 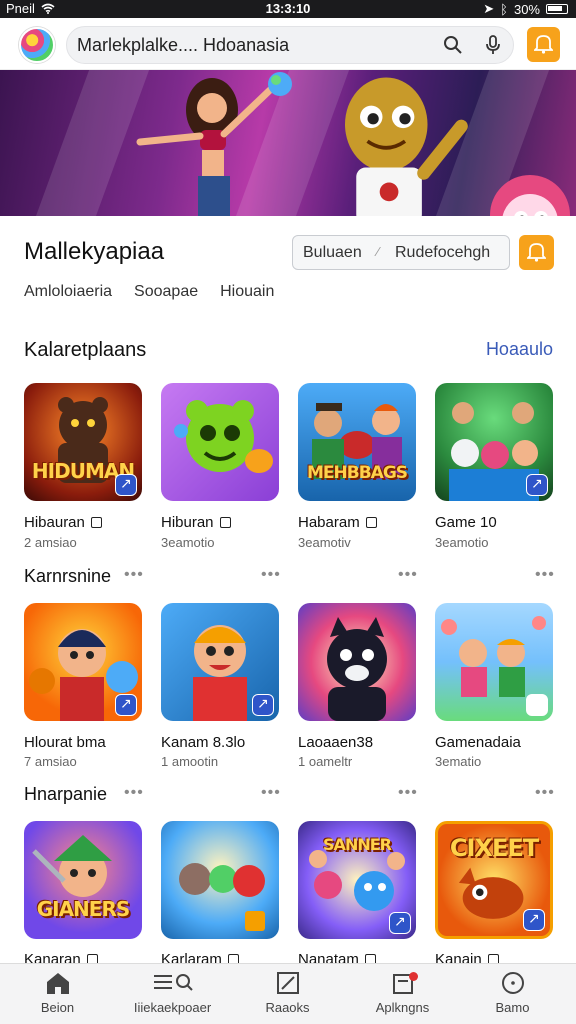 I want to click on filter-tab: Amloloiaeria, so click(x=68, y=292).